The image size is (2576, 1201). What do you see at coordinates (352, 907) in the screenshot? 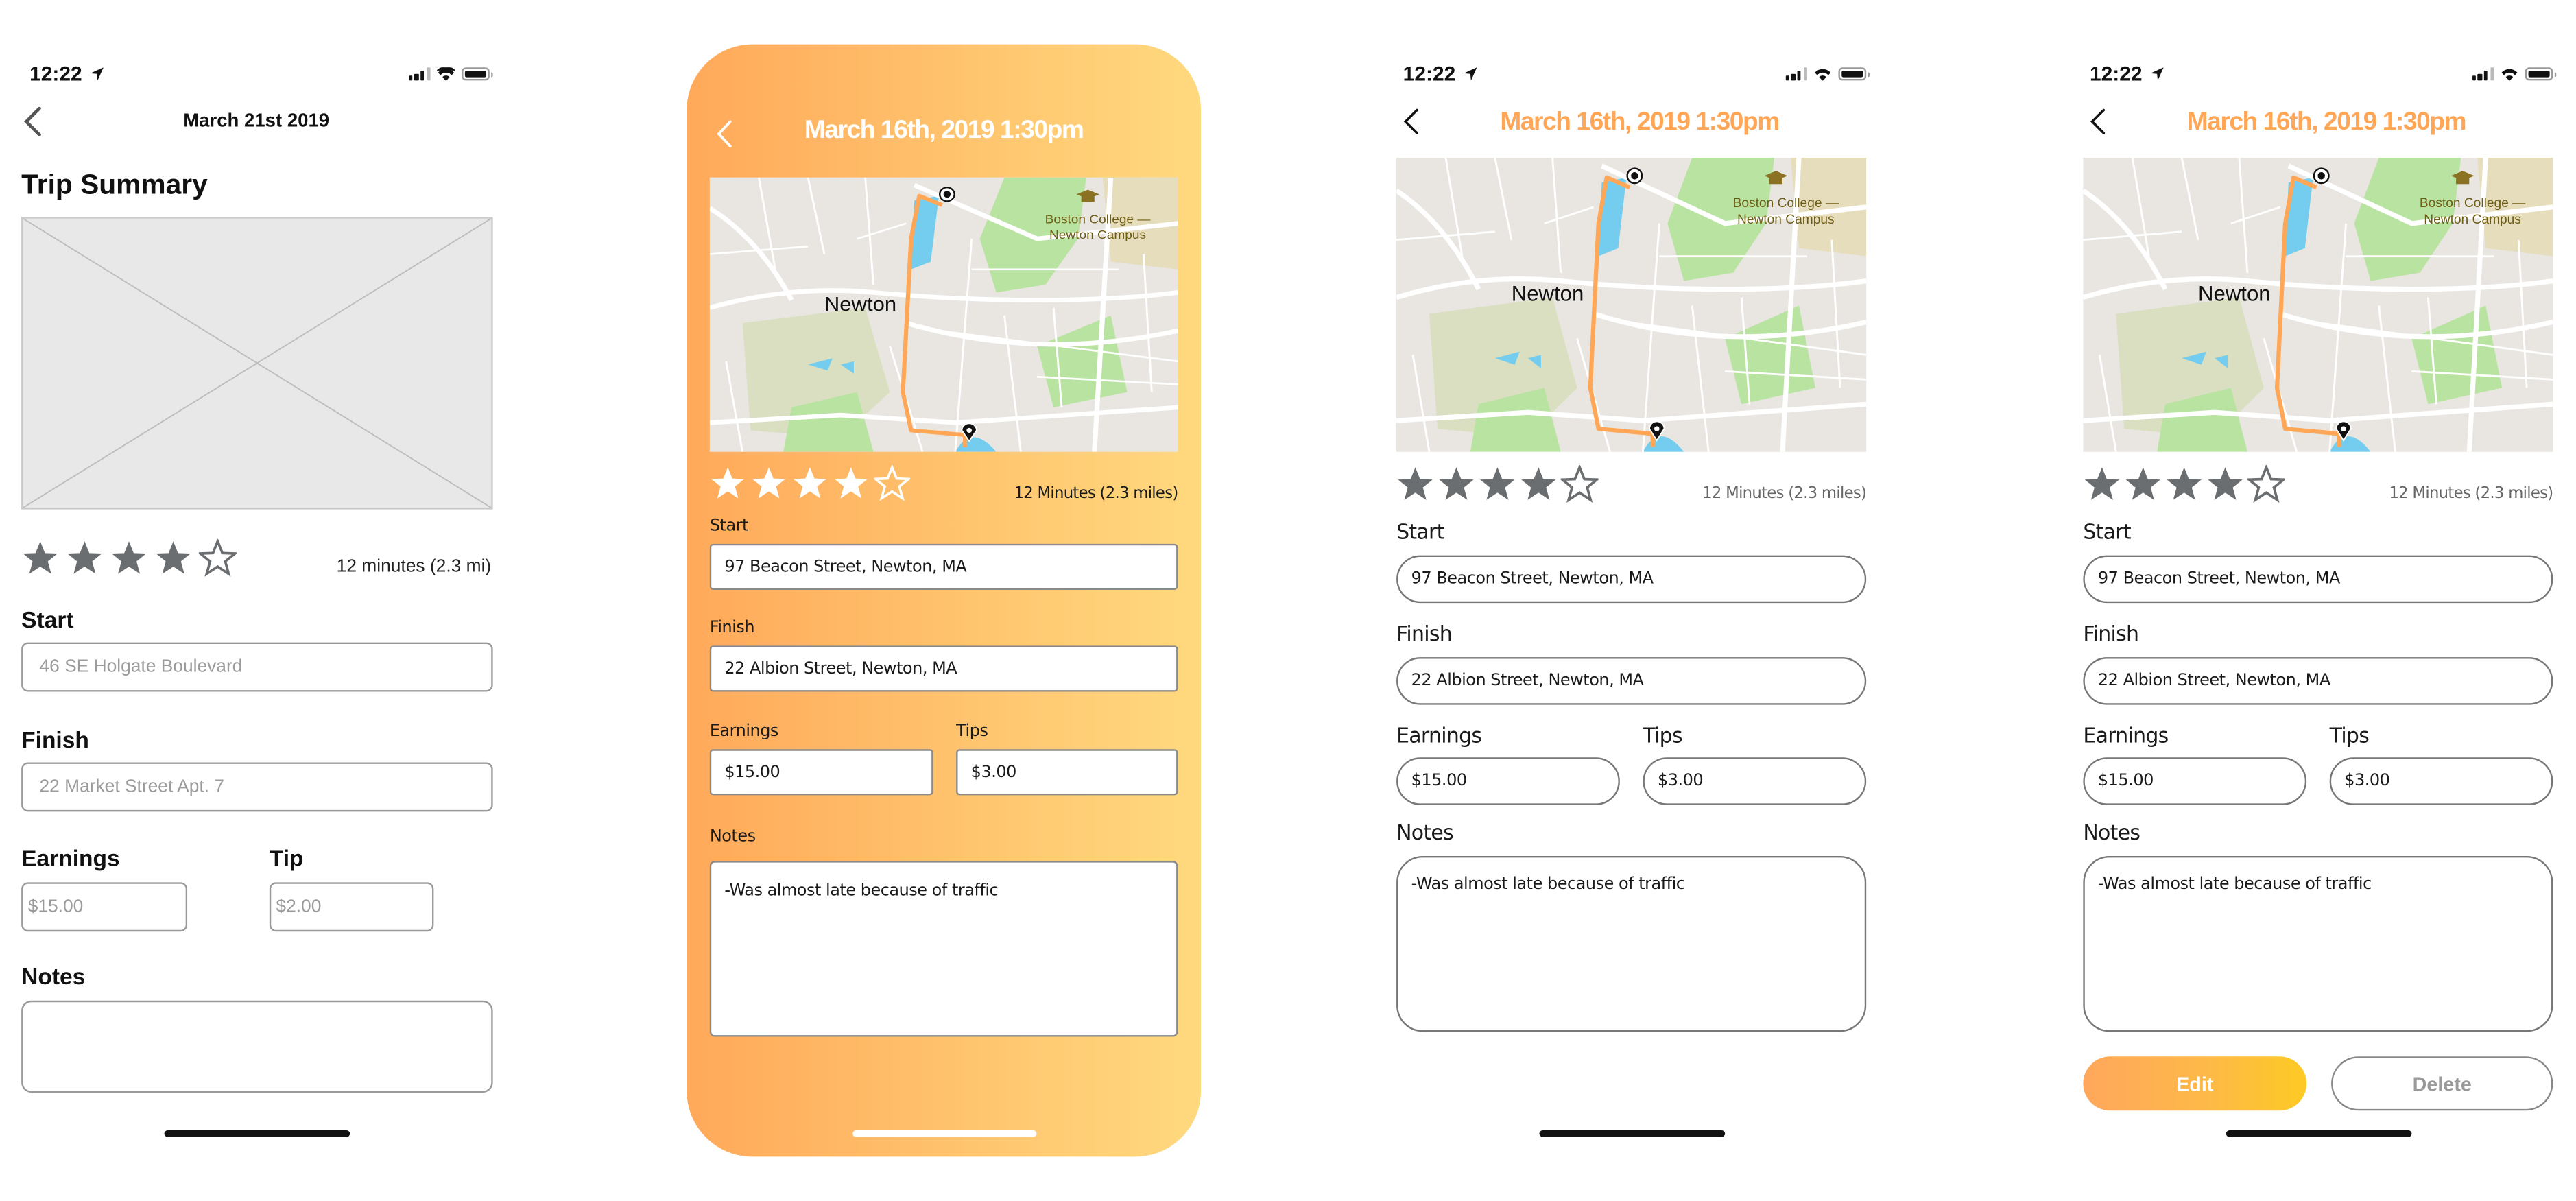
I see `tip-input: $2.00` at bounding box center [352, 907].